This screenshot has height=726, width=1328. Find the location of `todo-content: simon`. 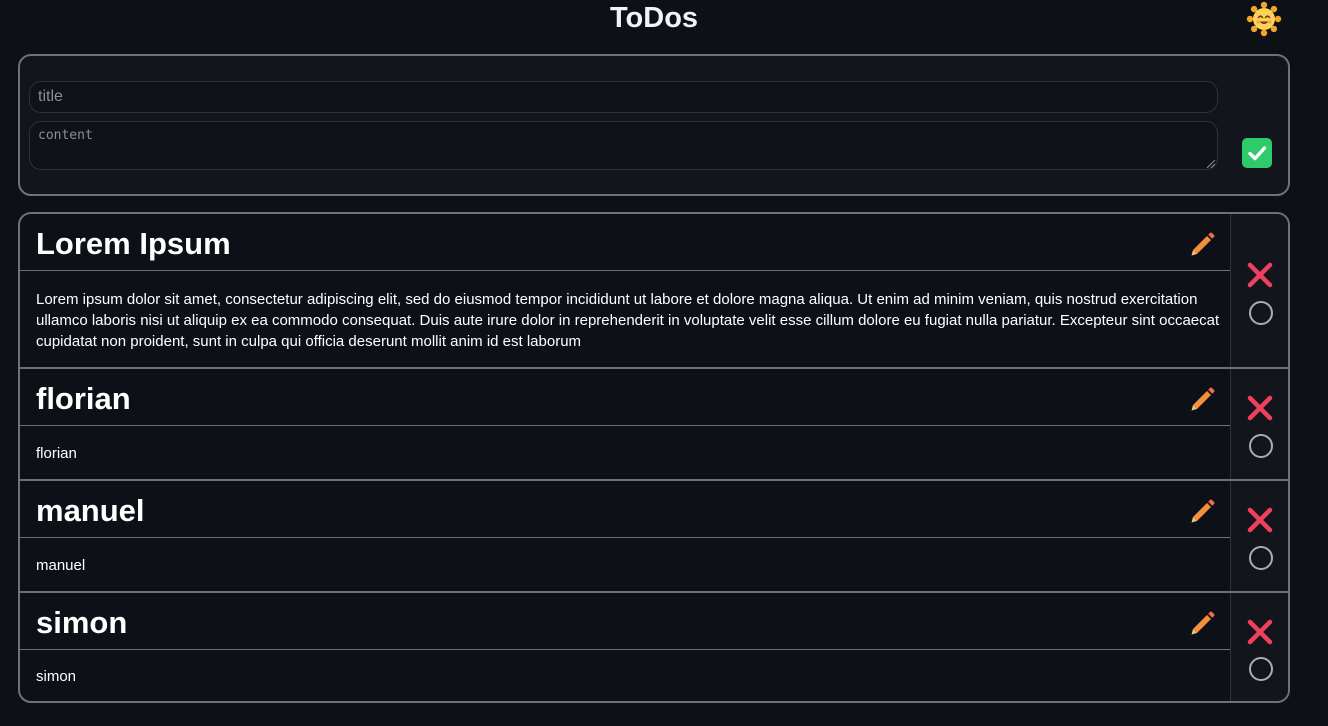

todo-content: simon is located at coordinates (56, 676).